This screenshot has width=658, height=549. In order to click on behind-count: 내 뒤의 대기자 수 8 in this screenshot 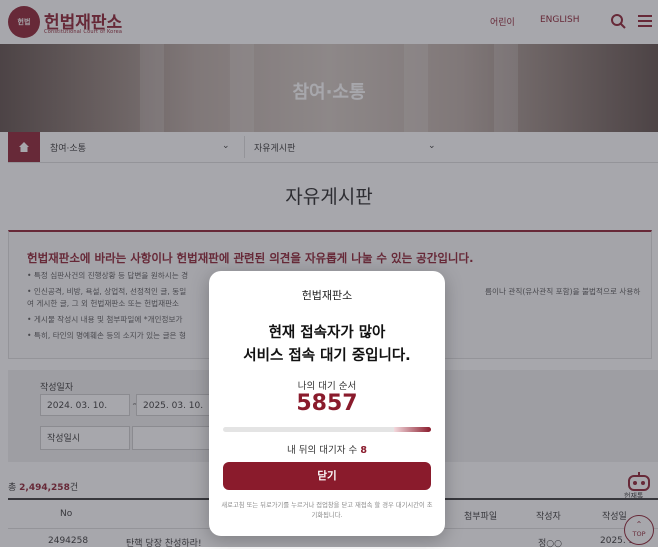, I will do `click(327, 450)`.